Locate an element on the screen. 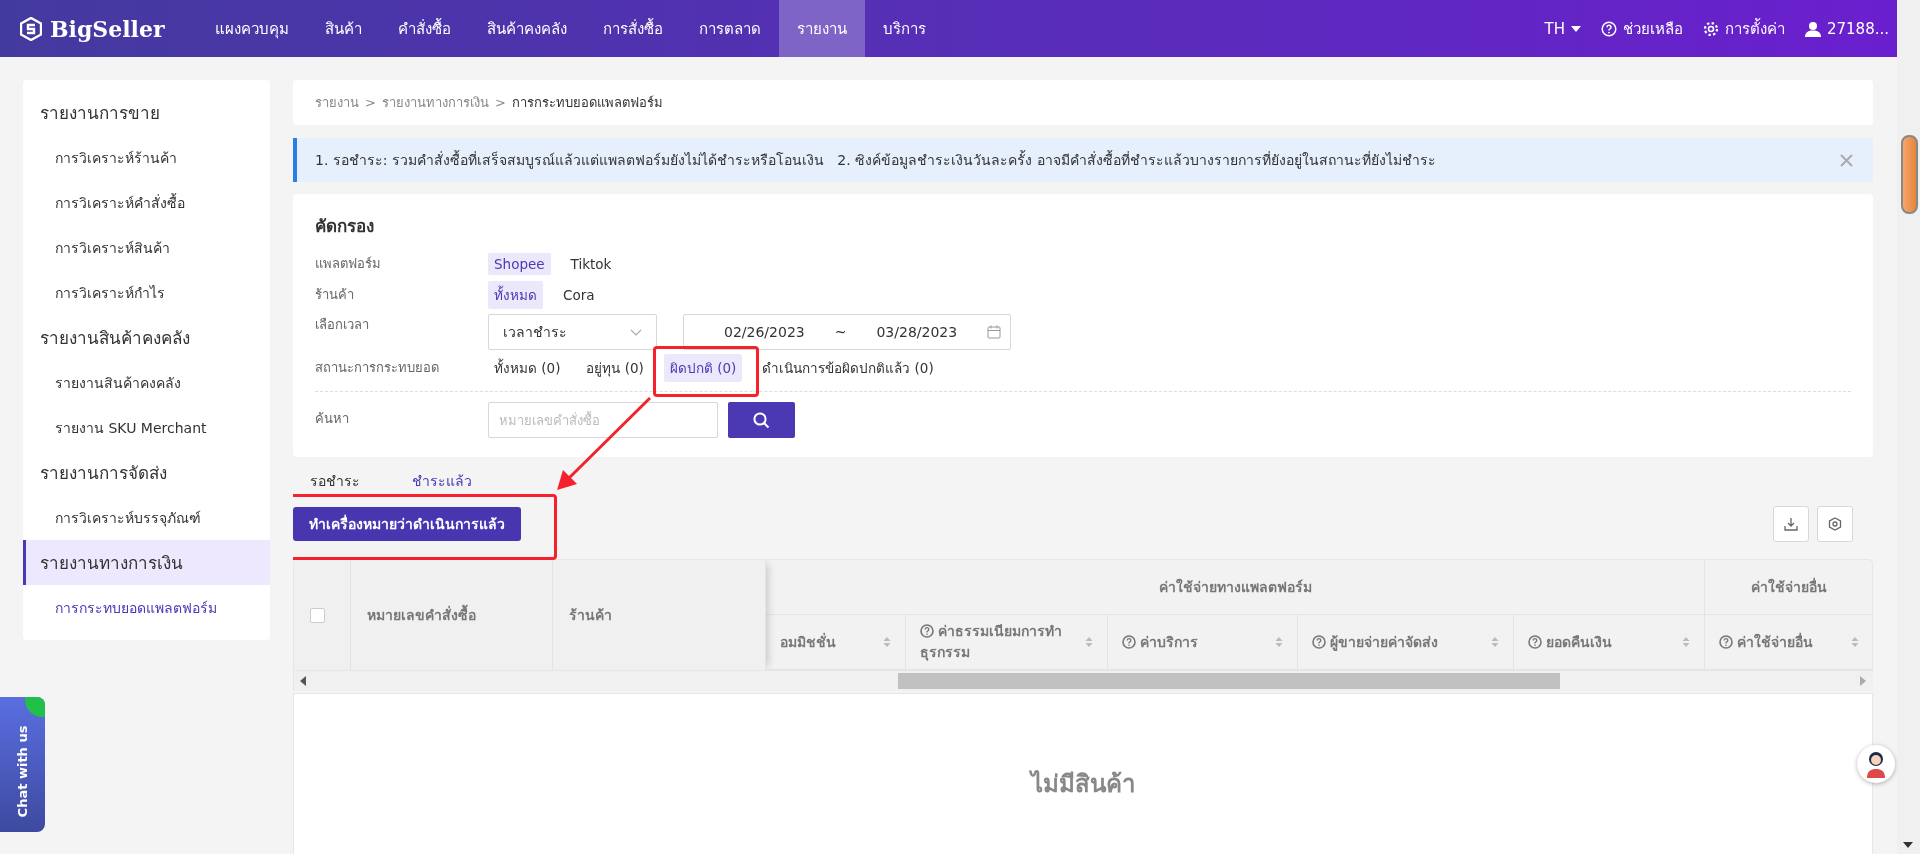 The image size is (1920, 854). filter-label: เลือกเวลา is located at coordinates (342, 325).